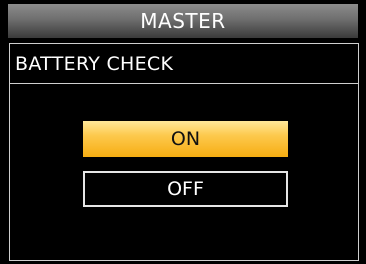  I want to click on page-title: MASTER, so click(183, 21).